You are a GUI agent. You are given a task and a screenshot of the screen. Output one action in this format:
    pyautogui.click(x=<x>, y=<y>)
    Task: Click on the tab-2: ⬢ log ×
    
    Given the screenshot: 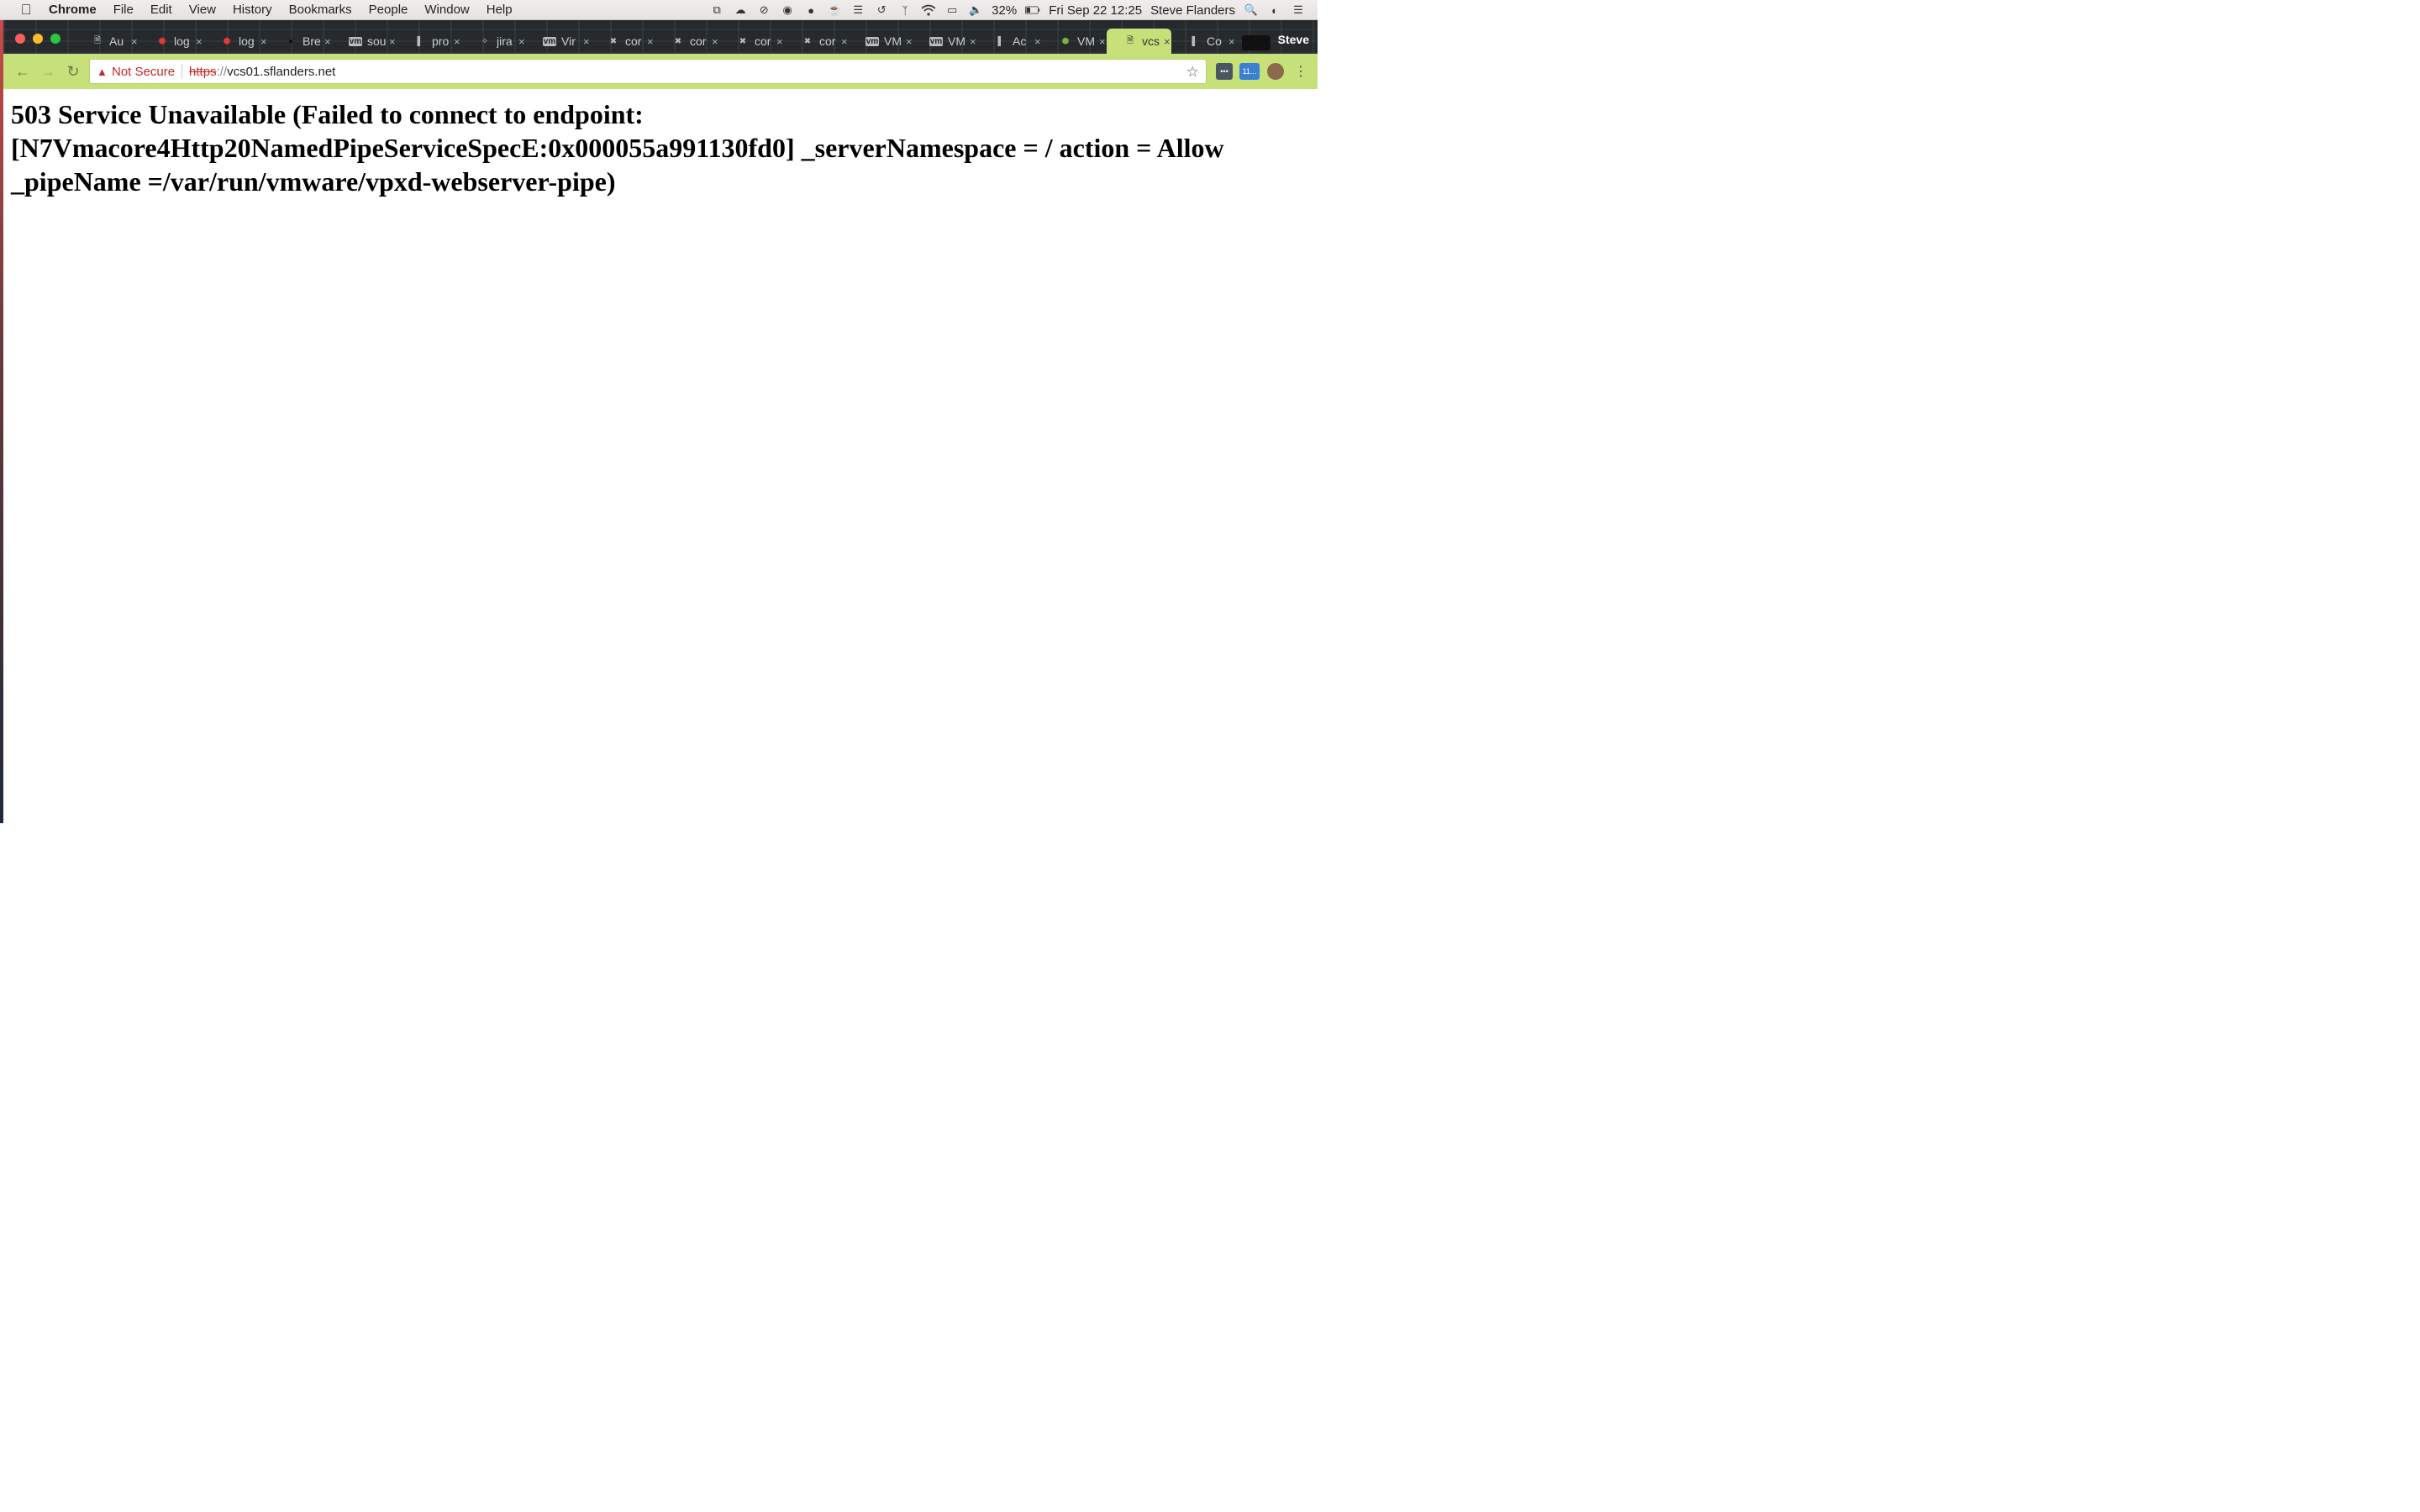 What is the action you would take?
    pyautogui.click(x=235, y=41)
    